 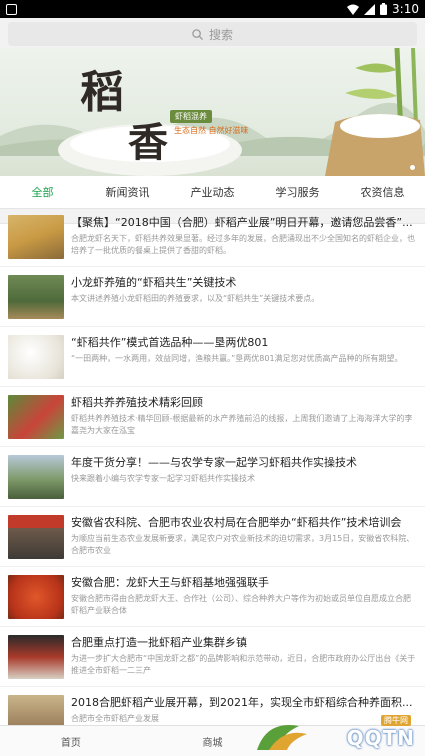 I want to click on carousel-indicator-dot, so click(x=412, y=167).